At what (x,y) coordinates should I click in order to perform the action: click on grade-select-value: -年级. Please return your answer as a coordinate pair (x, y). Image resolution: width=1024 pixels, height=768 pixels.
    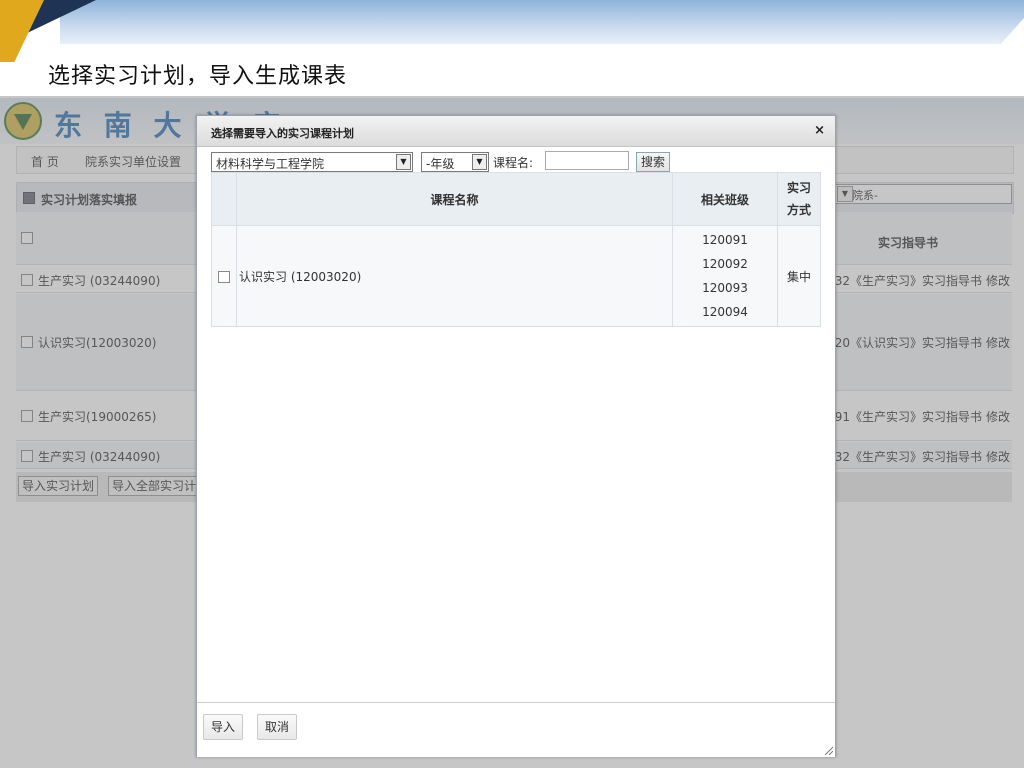
    Looking at the image, I should click on (440, 164).